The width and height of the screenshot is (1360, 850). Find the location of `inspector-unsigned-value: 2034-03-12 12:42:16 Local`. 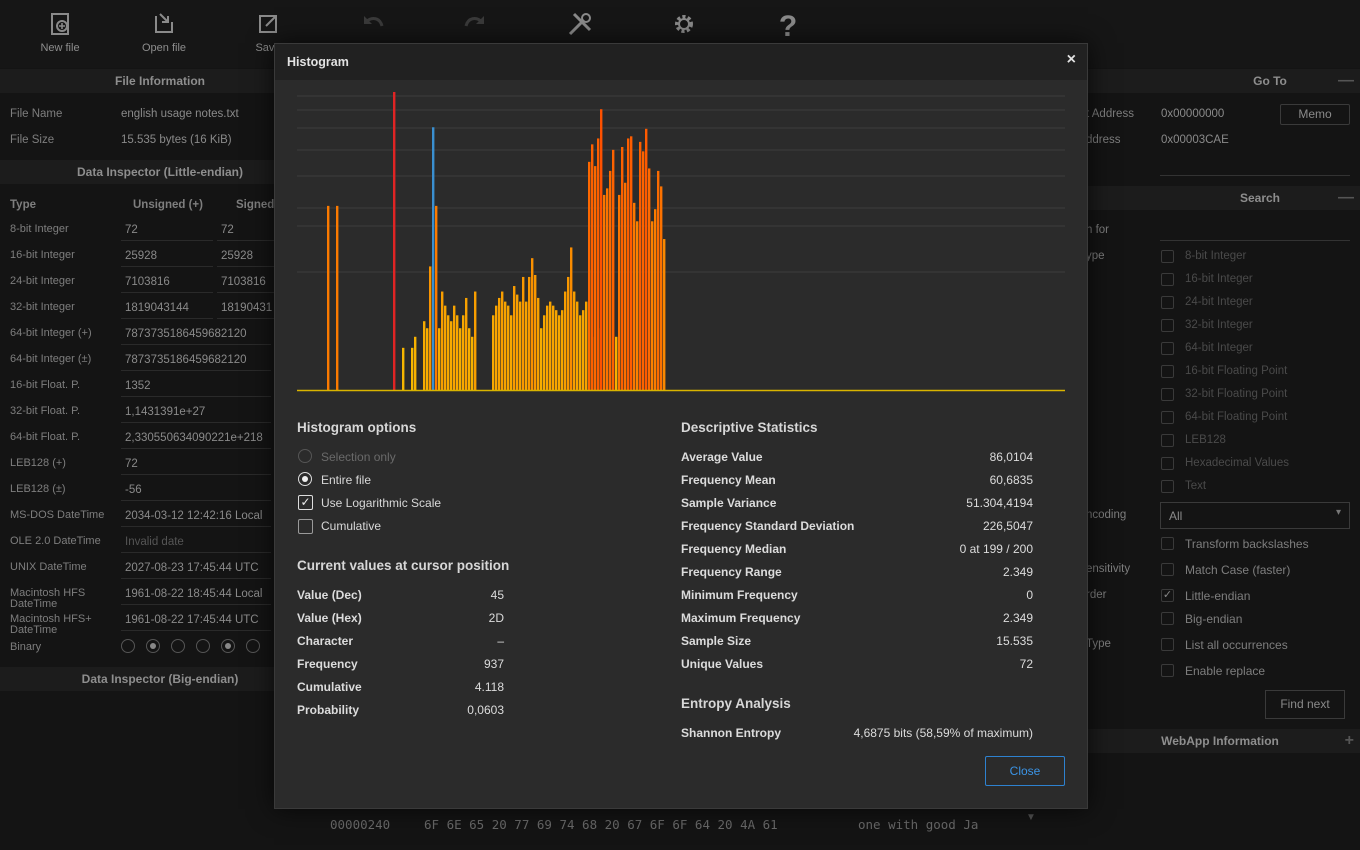

inspector-unsigned-value: 2034-03-12 12:42:16 Local is located at coordinates (196, 516).